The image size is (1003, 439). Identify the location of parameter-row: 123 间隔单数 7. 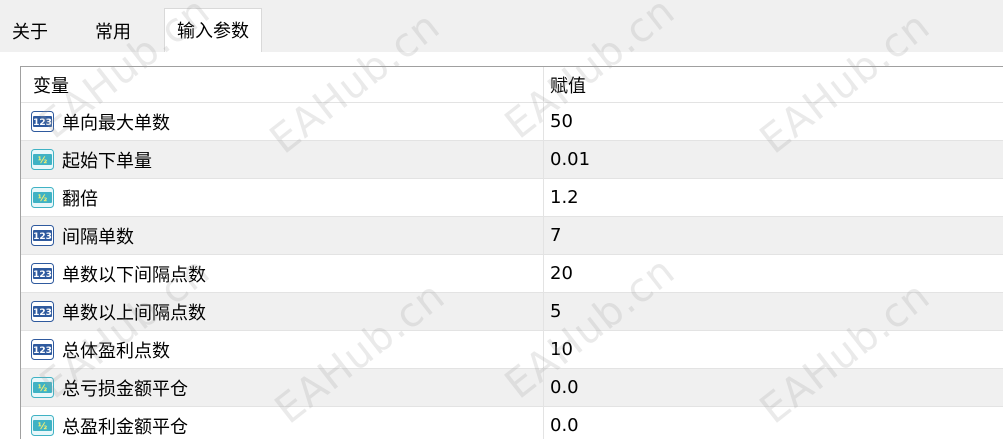
(512, 236).